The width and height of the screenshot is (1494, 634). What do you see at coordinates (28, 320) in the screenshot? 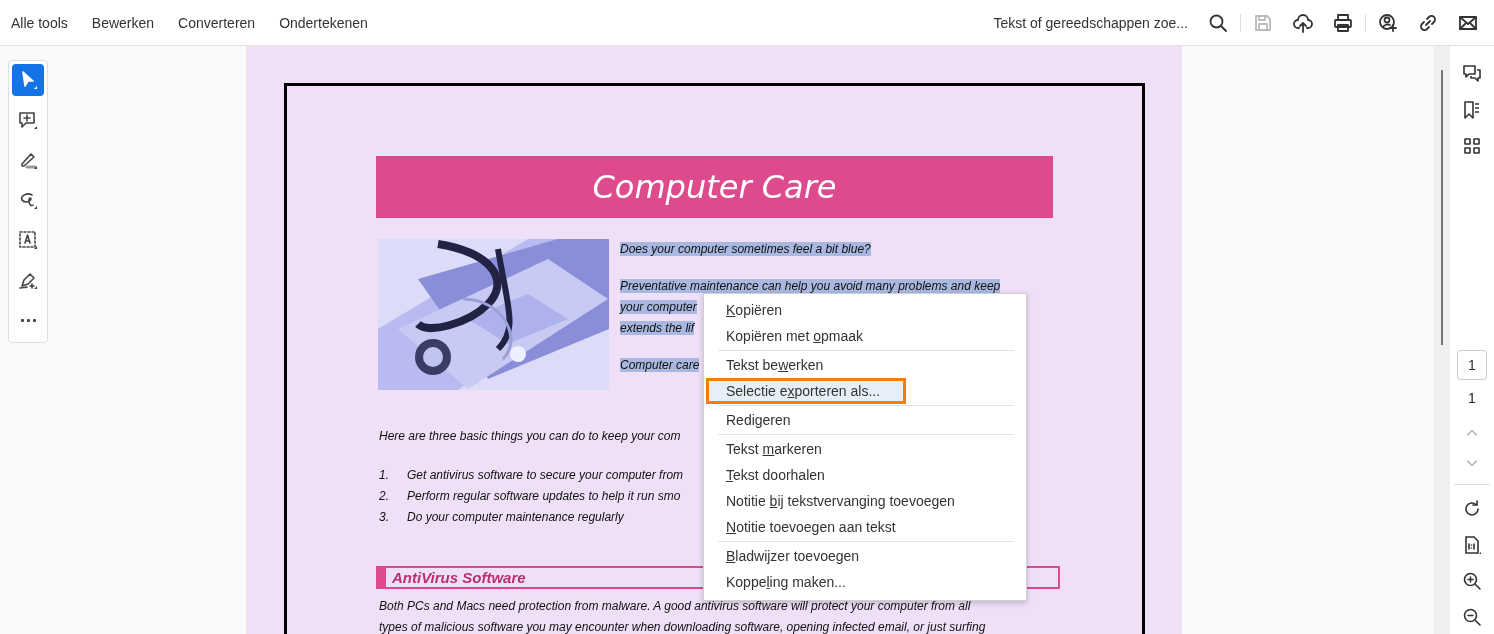
I see `more-icon` at bounding box center [28, 320].